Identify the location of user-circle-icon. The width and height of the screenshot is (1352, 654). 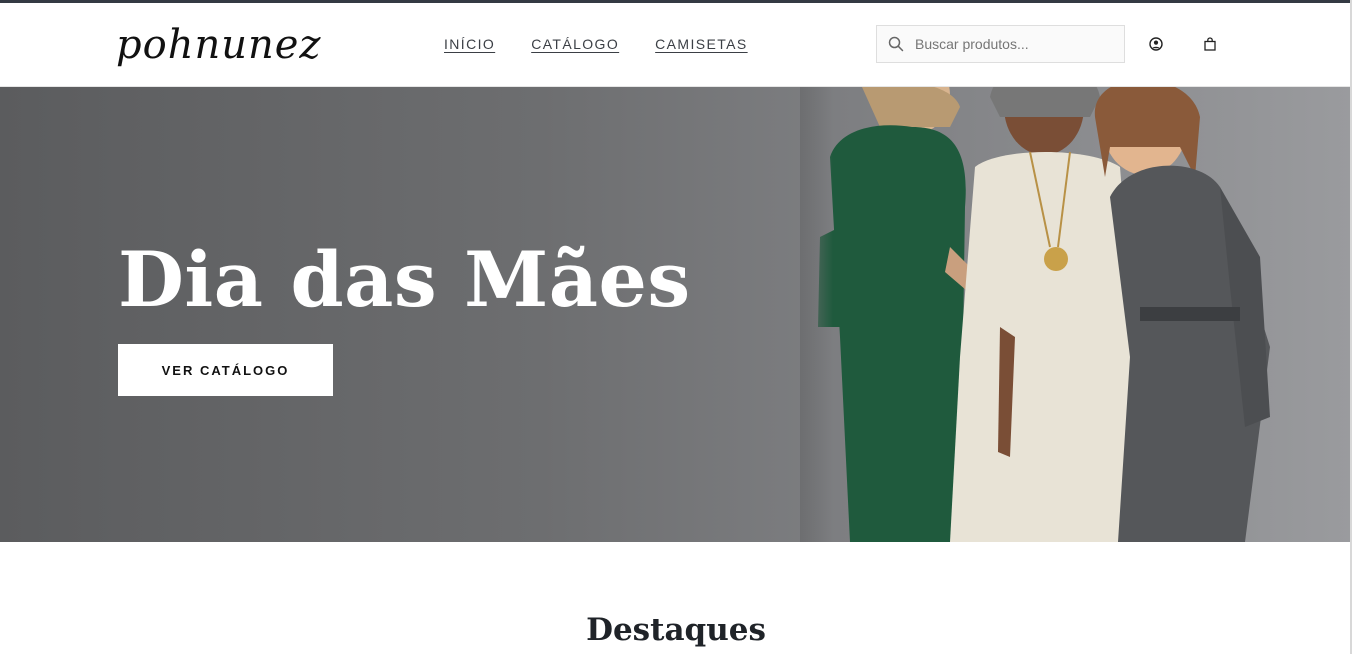
(1156, 44).